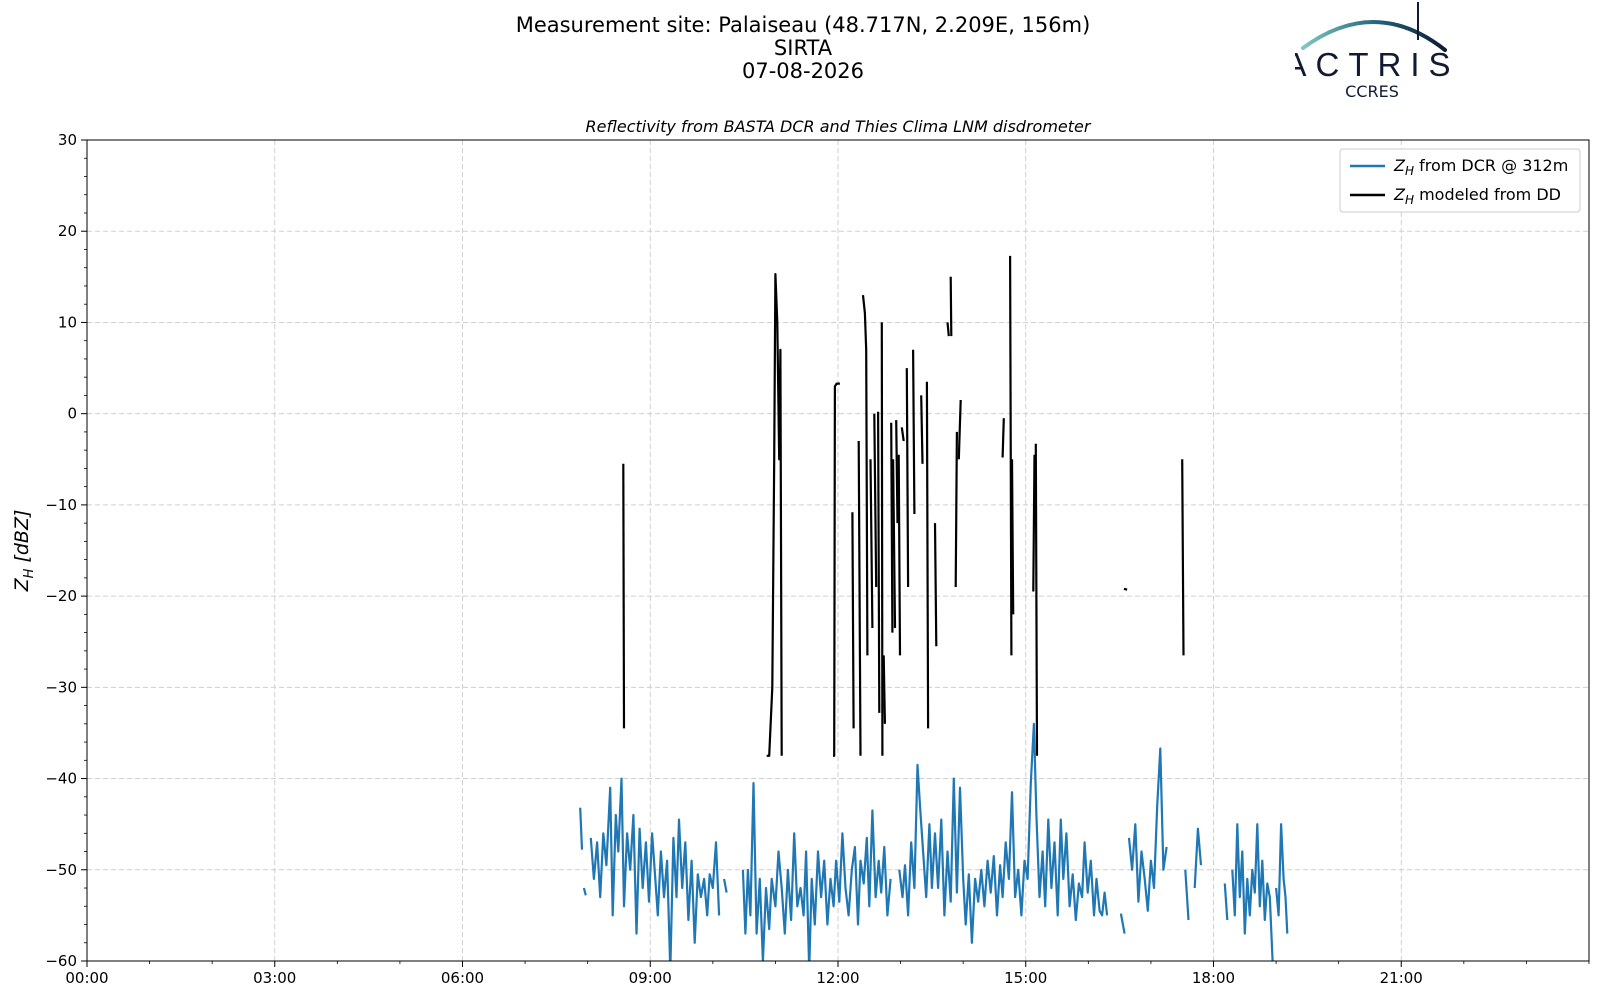  What do you see at coordinates (61, 870) in the screenshot?
I see `y-tick-label: −50` at bounding box center [61, 870].